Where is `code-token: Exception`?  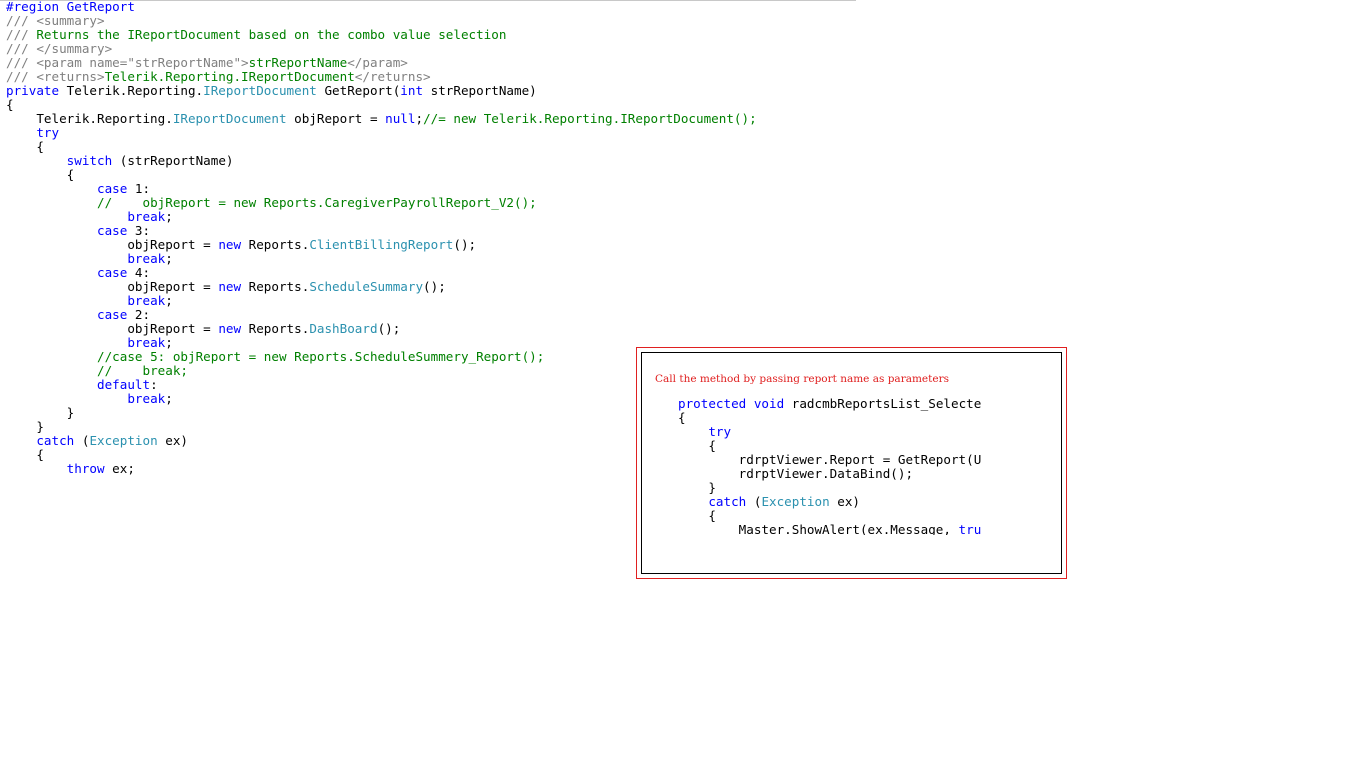 code-token: Exception is located at coordinates (123, 440).